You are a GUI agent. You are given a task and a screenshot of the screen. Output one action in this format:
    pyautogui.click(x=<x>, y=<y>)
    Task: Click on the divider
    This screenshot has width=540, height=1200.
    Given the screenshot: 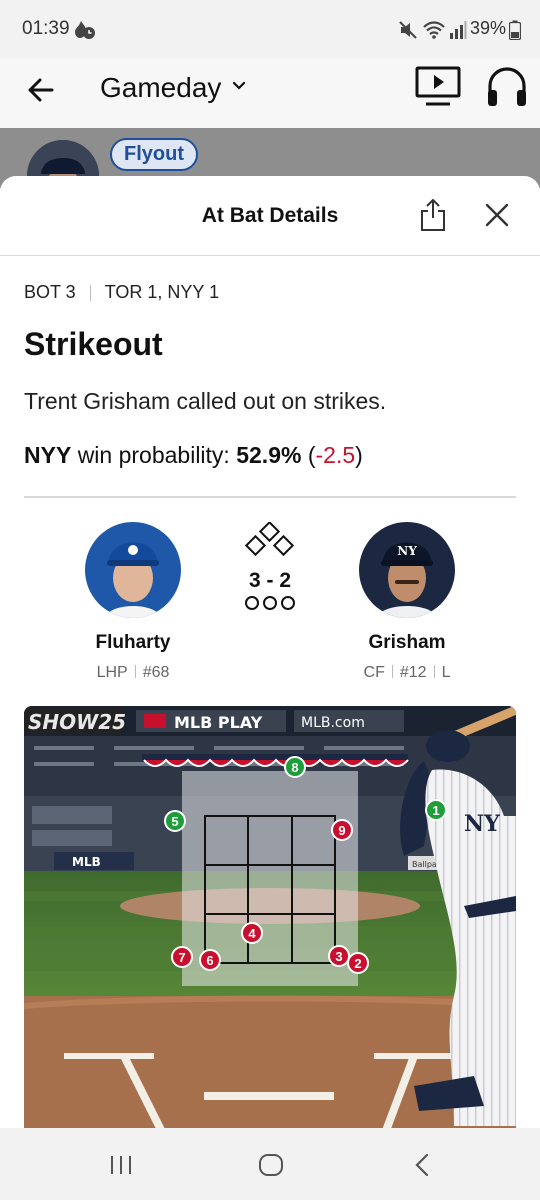 What is the action you would take?
    pyautogui.click(x=270, y=497)
    